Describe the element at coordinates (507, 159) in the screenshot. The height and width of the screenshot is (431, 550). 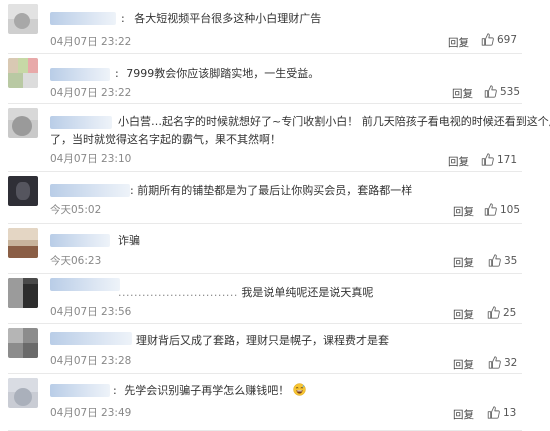
I see `like-count: 171` at that location.